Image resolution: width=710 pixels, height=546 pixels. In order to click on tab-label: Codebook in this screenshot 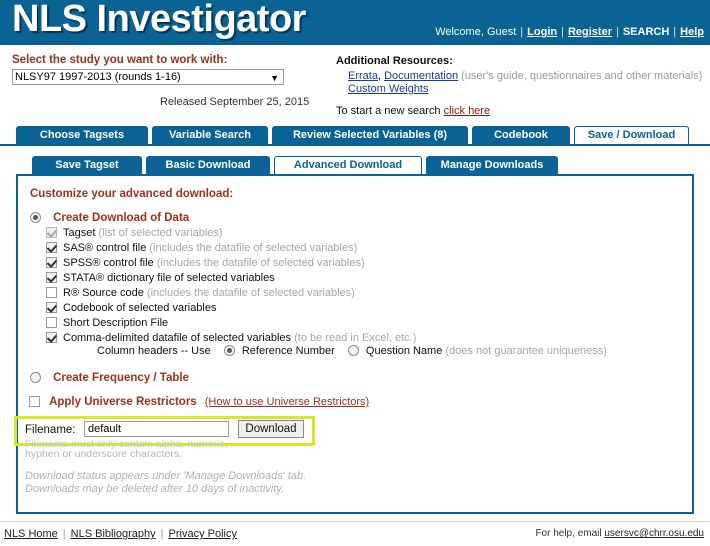, I will do `click(521, 135)`.